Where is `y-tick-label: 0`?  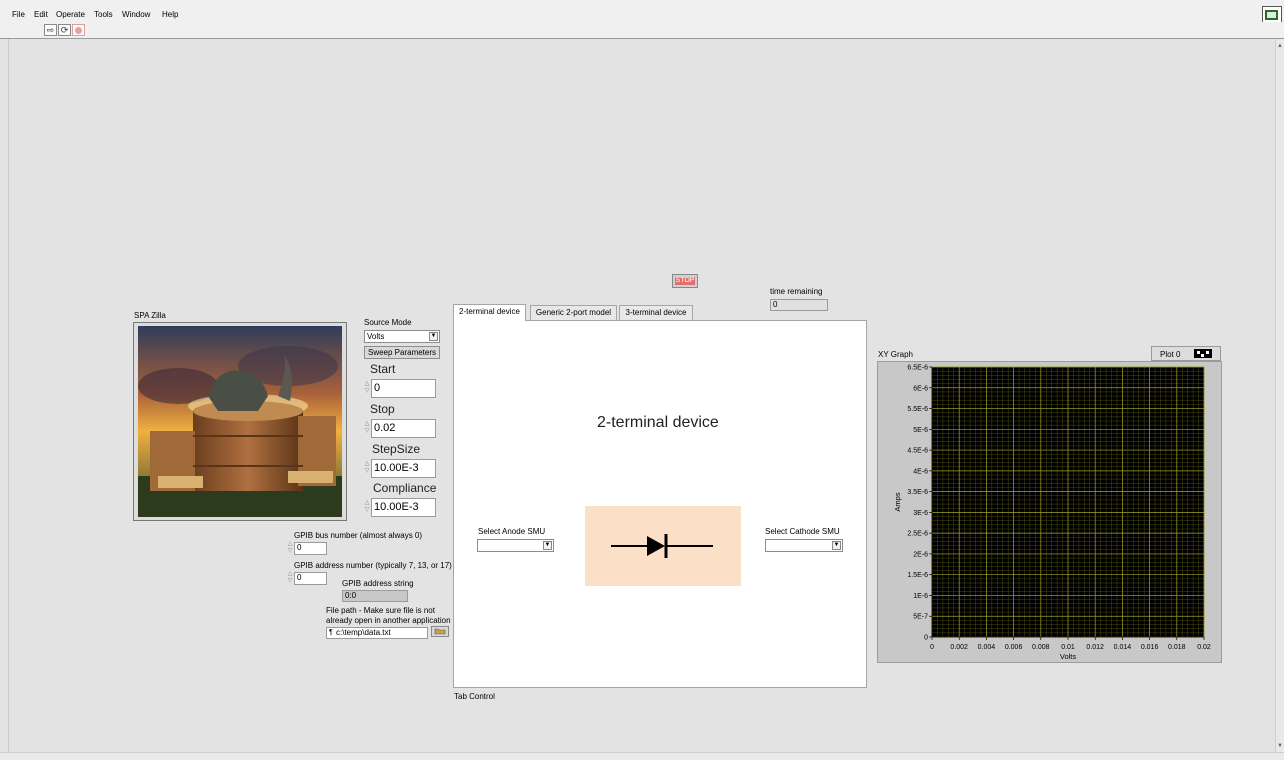
y-tick-label: 0 is located at coordinates (926, 638).